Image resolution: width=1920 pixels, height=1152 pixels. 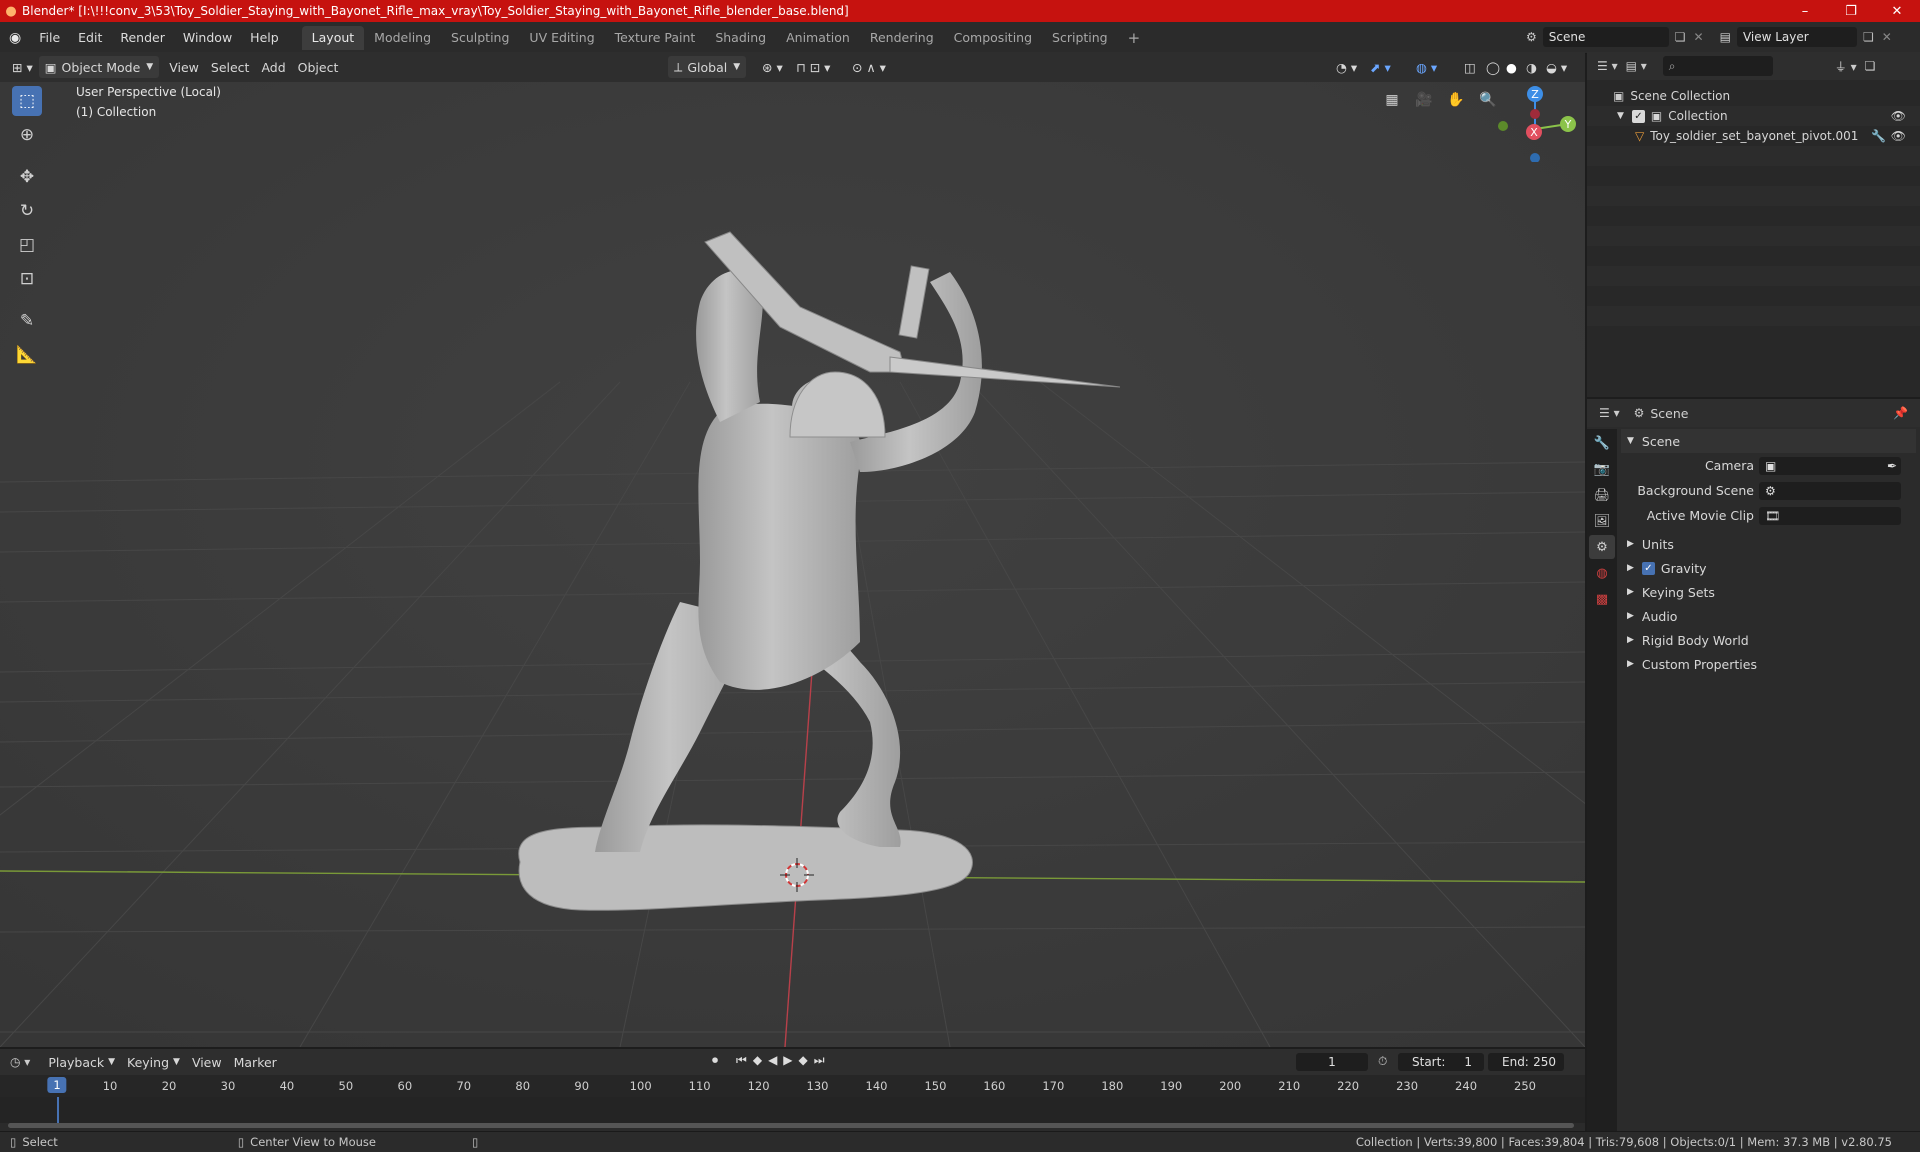 I want to click on tab-shading: Shading, so click(x=740, y=38).